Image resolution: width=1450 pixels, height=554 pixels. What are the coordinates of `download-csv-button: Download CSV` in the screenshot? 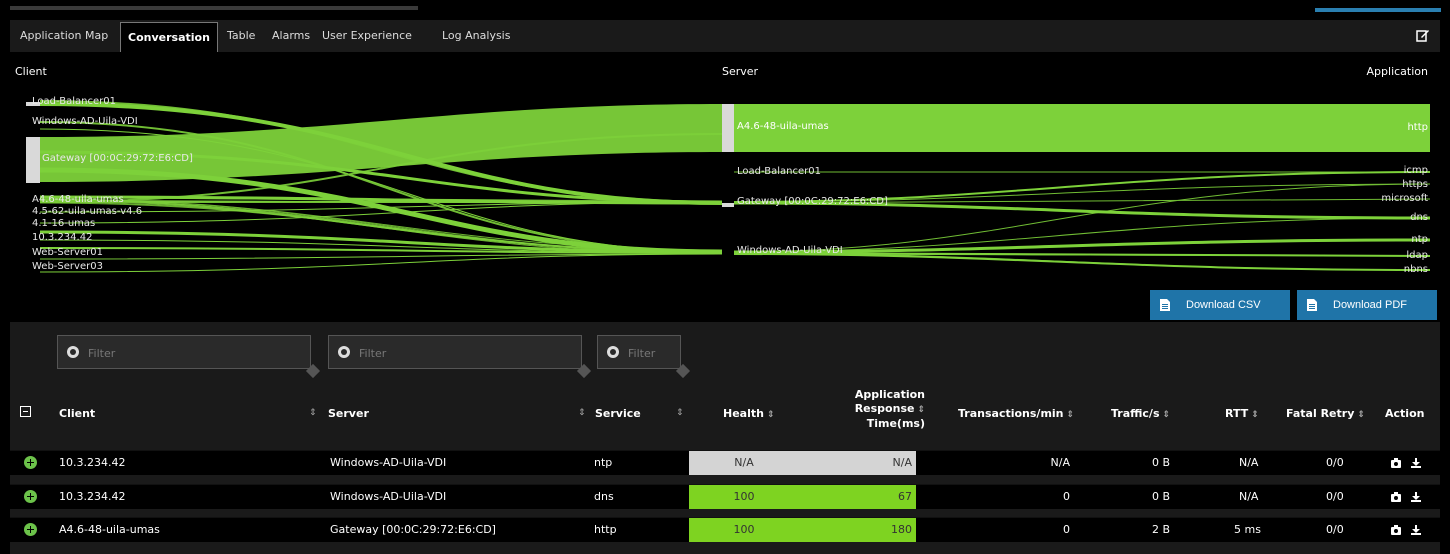 It's located at (1220, 305).